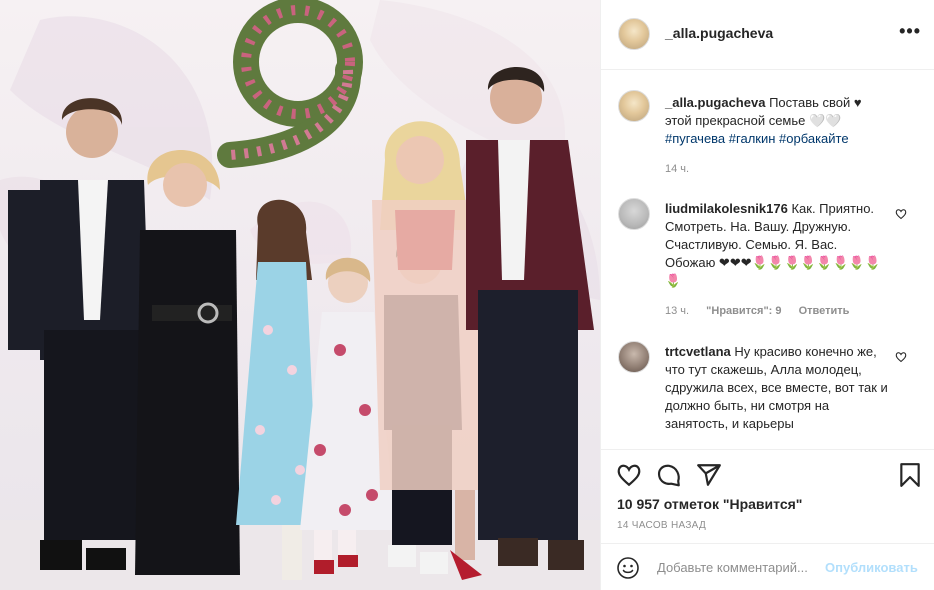  Describe the element at coordinates (628, 568) in the screenshot. I see `emoji-smiley-icon` at that location.